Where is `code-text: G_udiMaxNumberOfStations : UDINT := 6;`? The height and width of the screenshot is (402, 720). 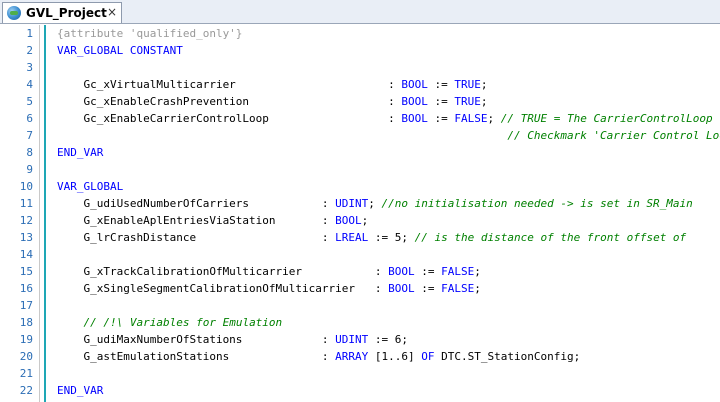
code-text: G_udiMaxNumberOfStations : UDINT := 6; is located at coordinates (232, 339).